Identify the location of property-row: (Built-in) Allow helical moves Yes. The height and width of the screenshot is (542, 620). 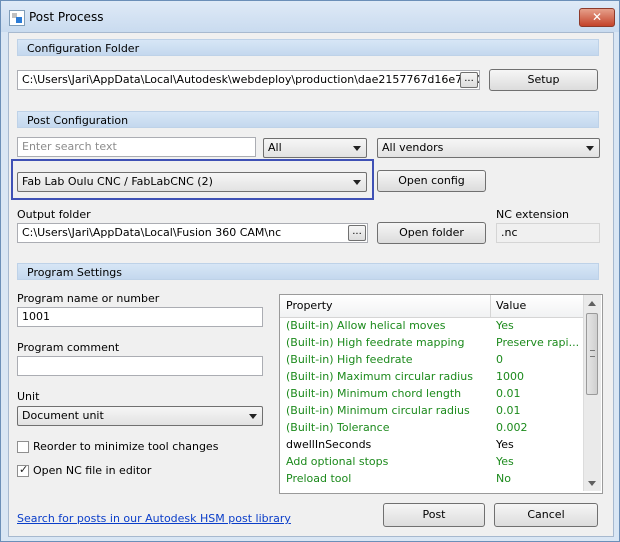
(431, 326).